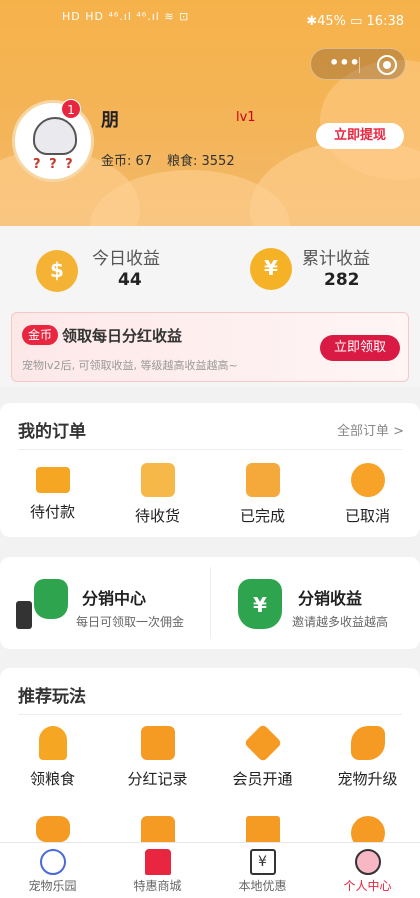 This screenshot has height=898, width=420. Describe the element at coordinates (126, 259) in the screenshot. I see `today-earnings-label: 今日收益` at that location.